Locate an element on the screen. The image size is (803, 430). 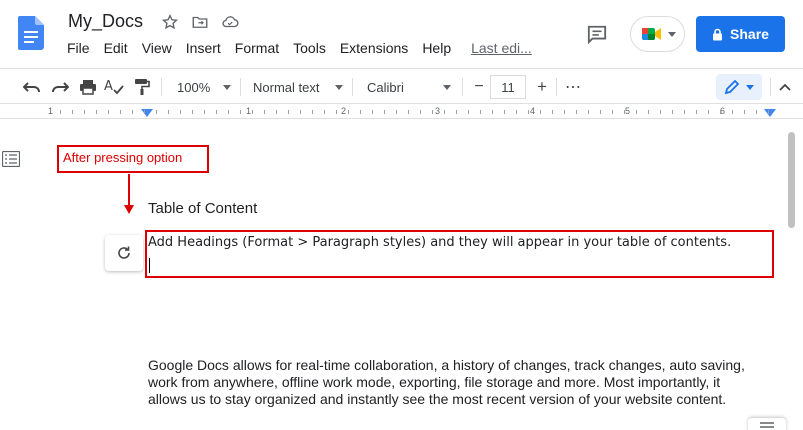
meet-button is located at coordinates (657, 34).